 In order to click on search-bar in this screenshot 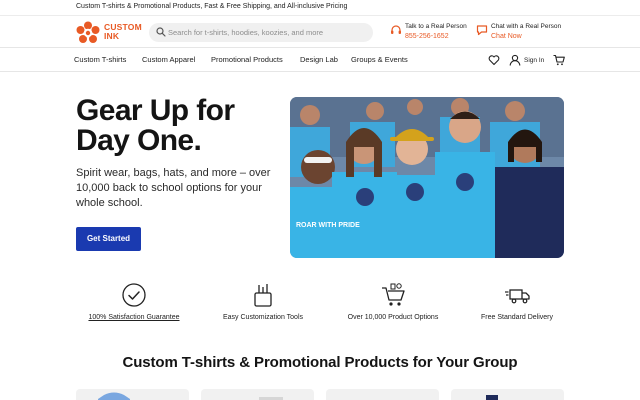, I will do `click(261, 32)`.